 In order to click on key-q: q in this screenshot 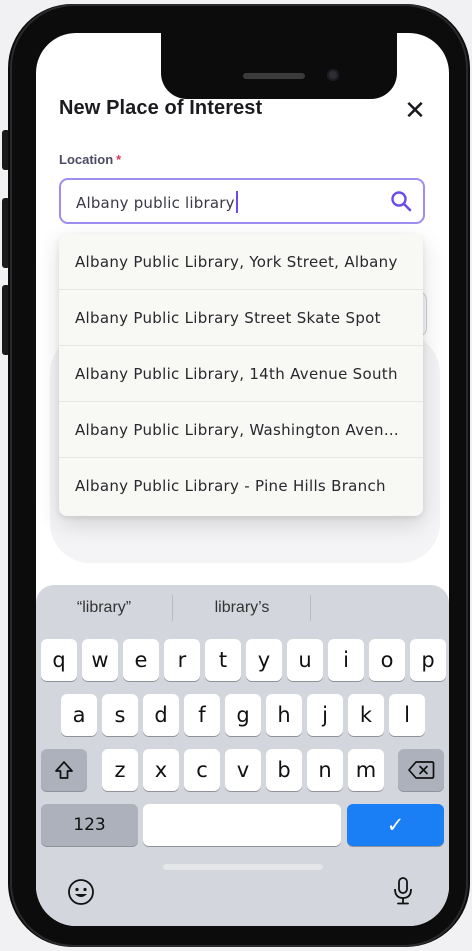, I will do `click(59, 660)`.